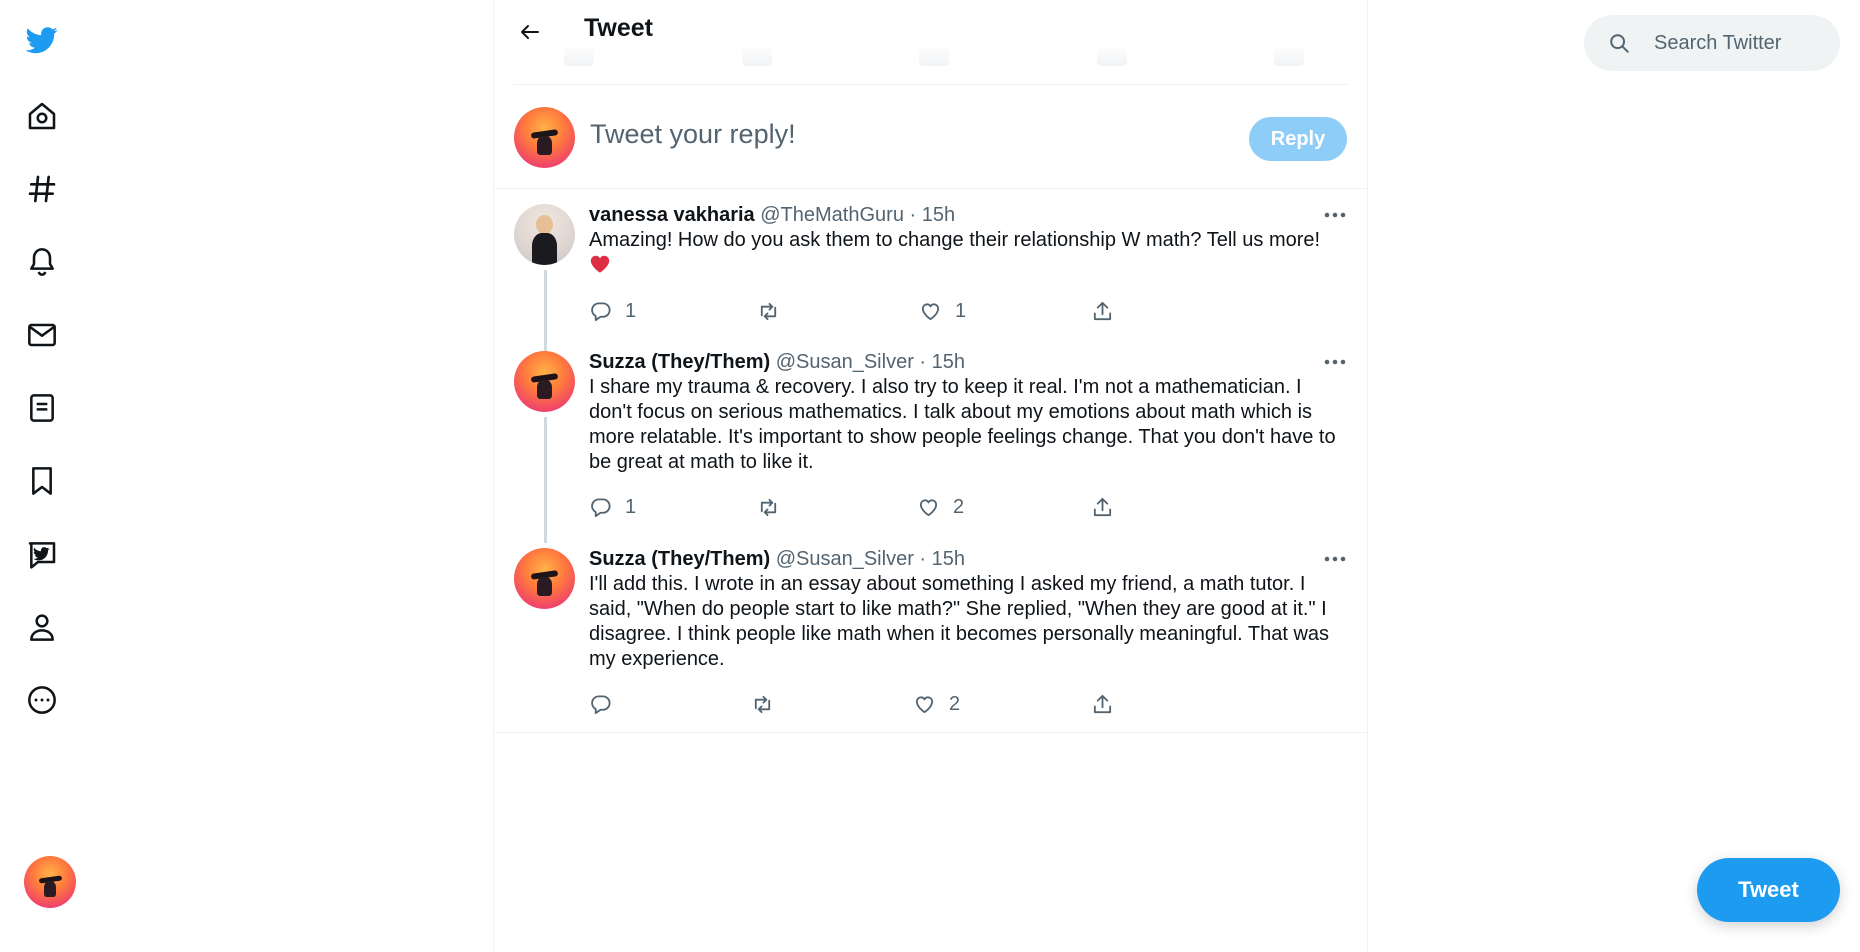 The image size is (1860, 952). I want to click on left-sidebar, so click(42, 476).